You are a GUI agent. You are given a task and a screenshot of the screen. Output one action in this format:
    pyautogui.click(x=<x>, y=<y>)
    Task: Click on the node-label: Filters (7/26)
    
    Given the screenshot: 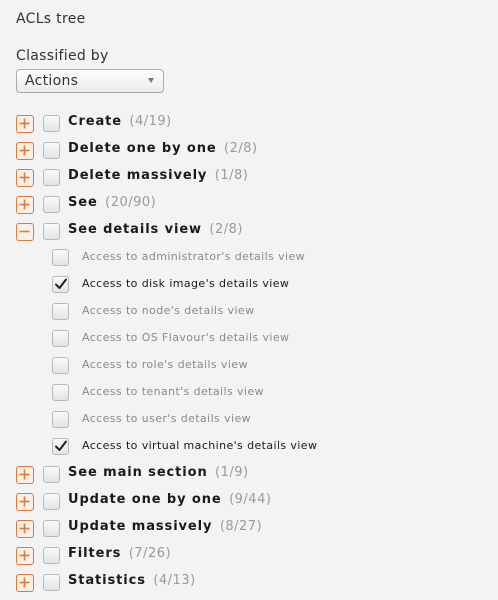 What is the action you would take?
    pyautogui.click(x=119, y=553)
    